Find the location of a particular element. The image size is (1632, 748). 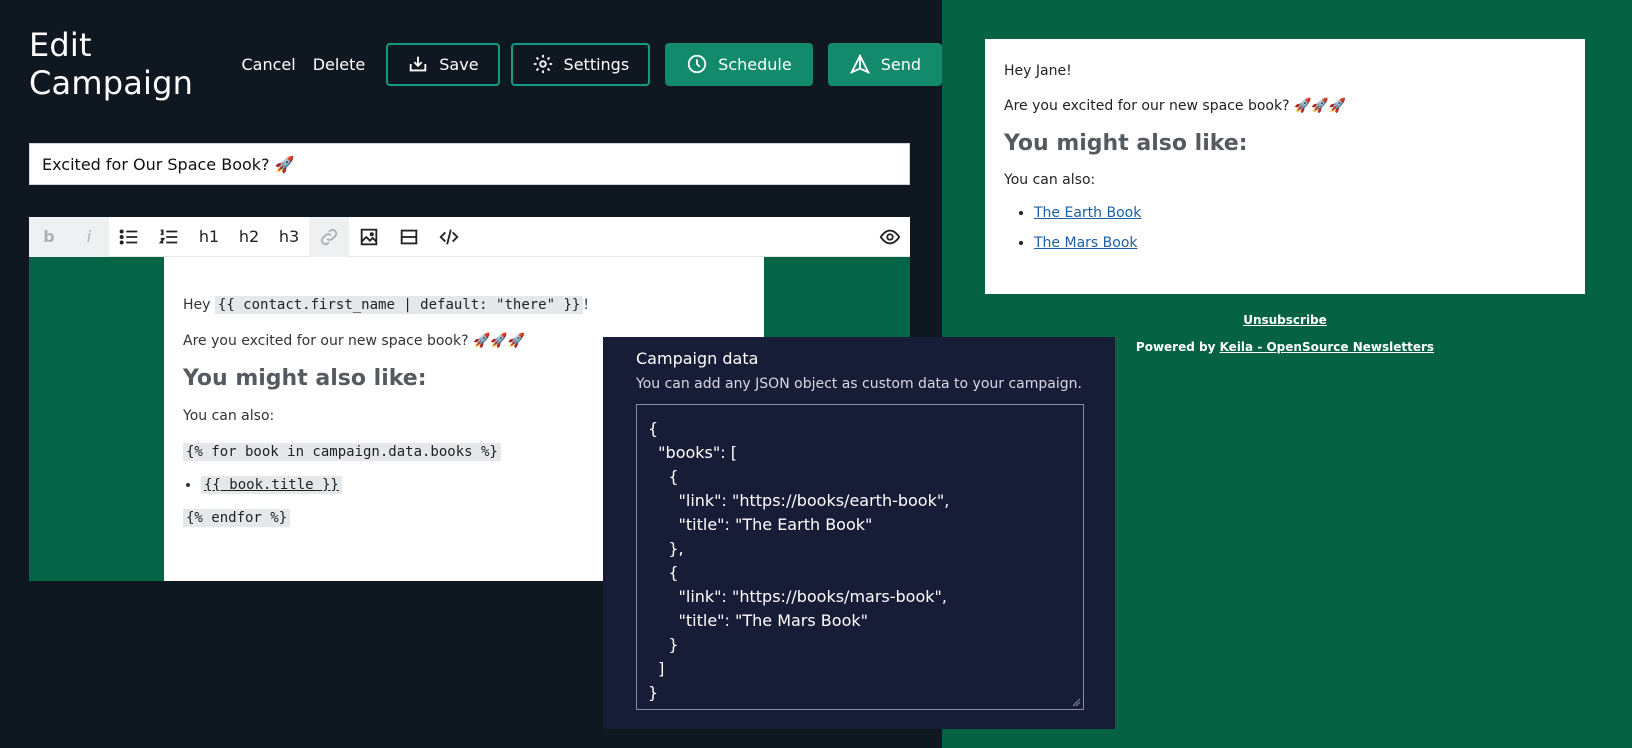

save-label: Save is located at coordinates (459, 64).